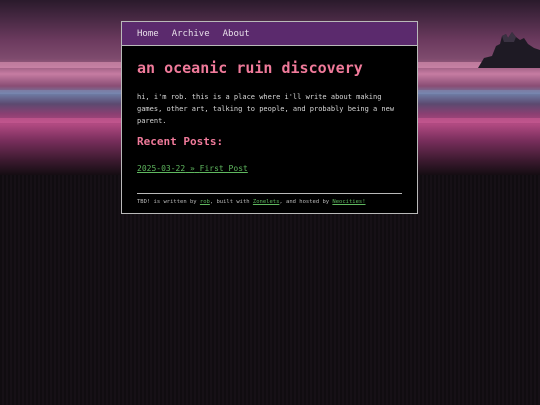 The height and width of the screenshot is (405, 540). Describe the element at coordinates (250, 68) in the screenshot. I see `site-title: an oceanic ruin discovery` at that location.